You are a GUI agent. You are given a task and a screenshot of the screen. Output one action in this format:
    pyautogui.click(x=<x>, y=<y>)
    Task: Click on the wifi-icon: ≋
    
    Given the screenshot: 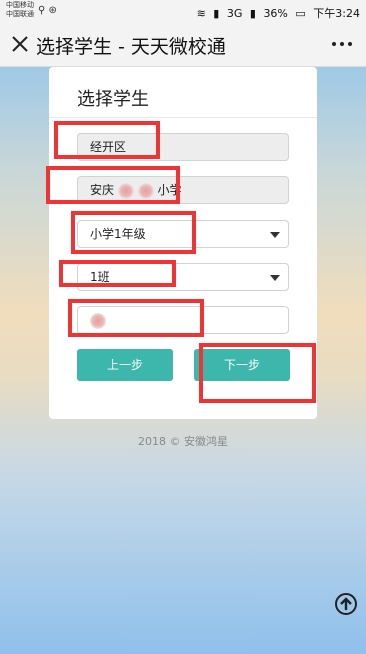 What is the action you would take?
    pyautogui.click(x=201, y=13)
    